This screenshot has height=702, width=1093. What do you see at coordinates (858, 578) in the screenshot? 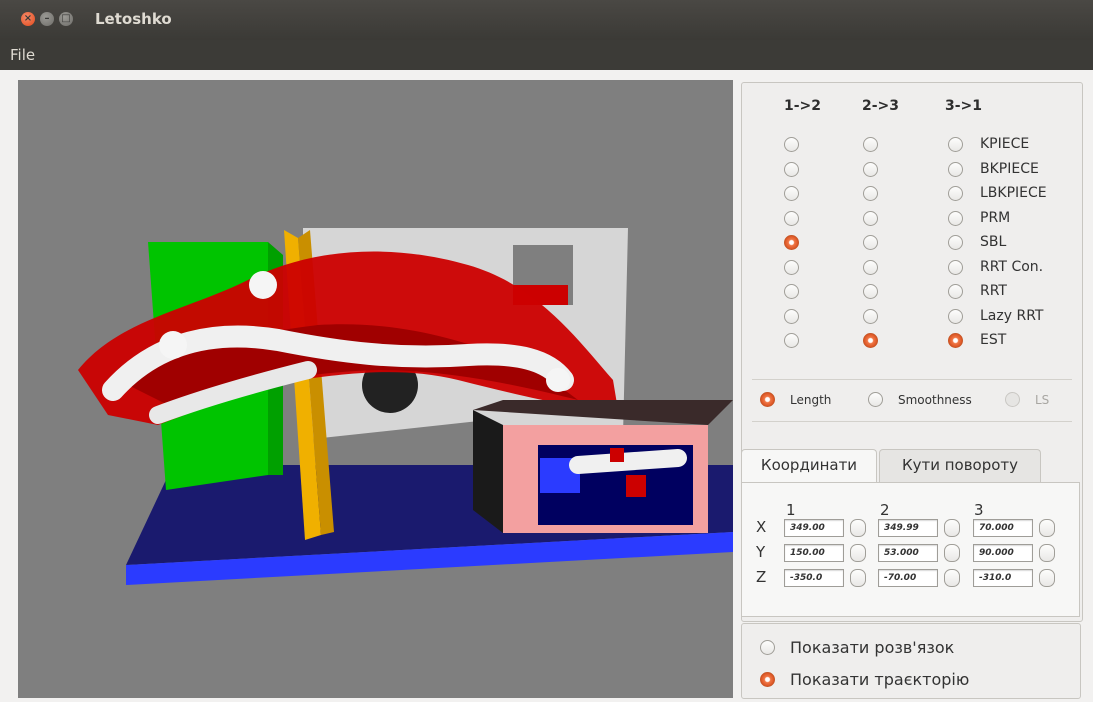
I see `coord-toggle-z1` at bounding box center [858, 578].